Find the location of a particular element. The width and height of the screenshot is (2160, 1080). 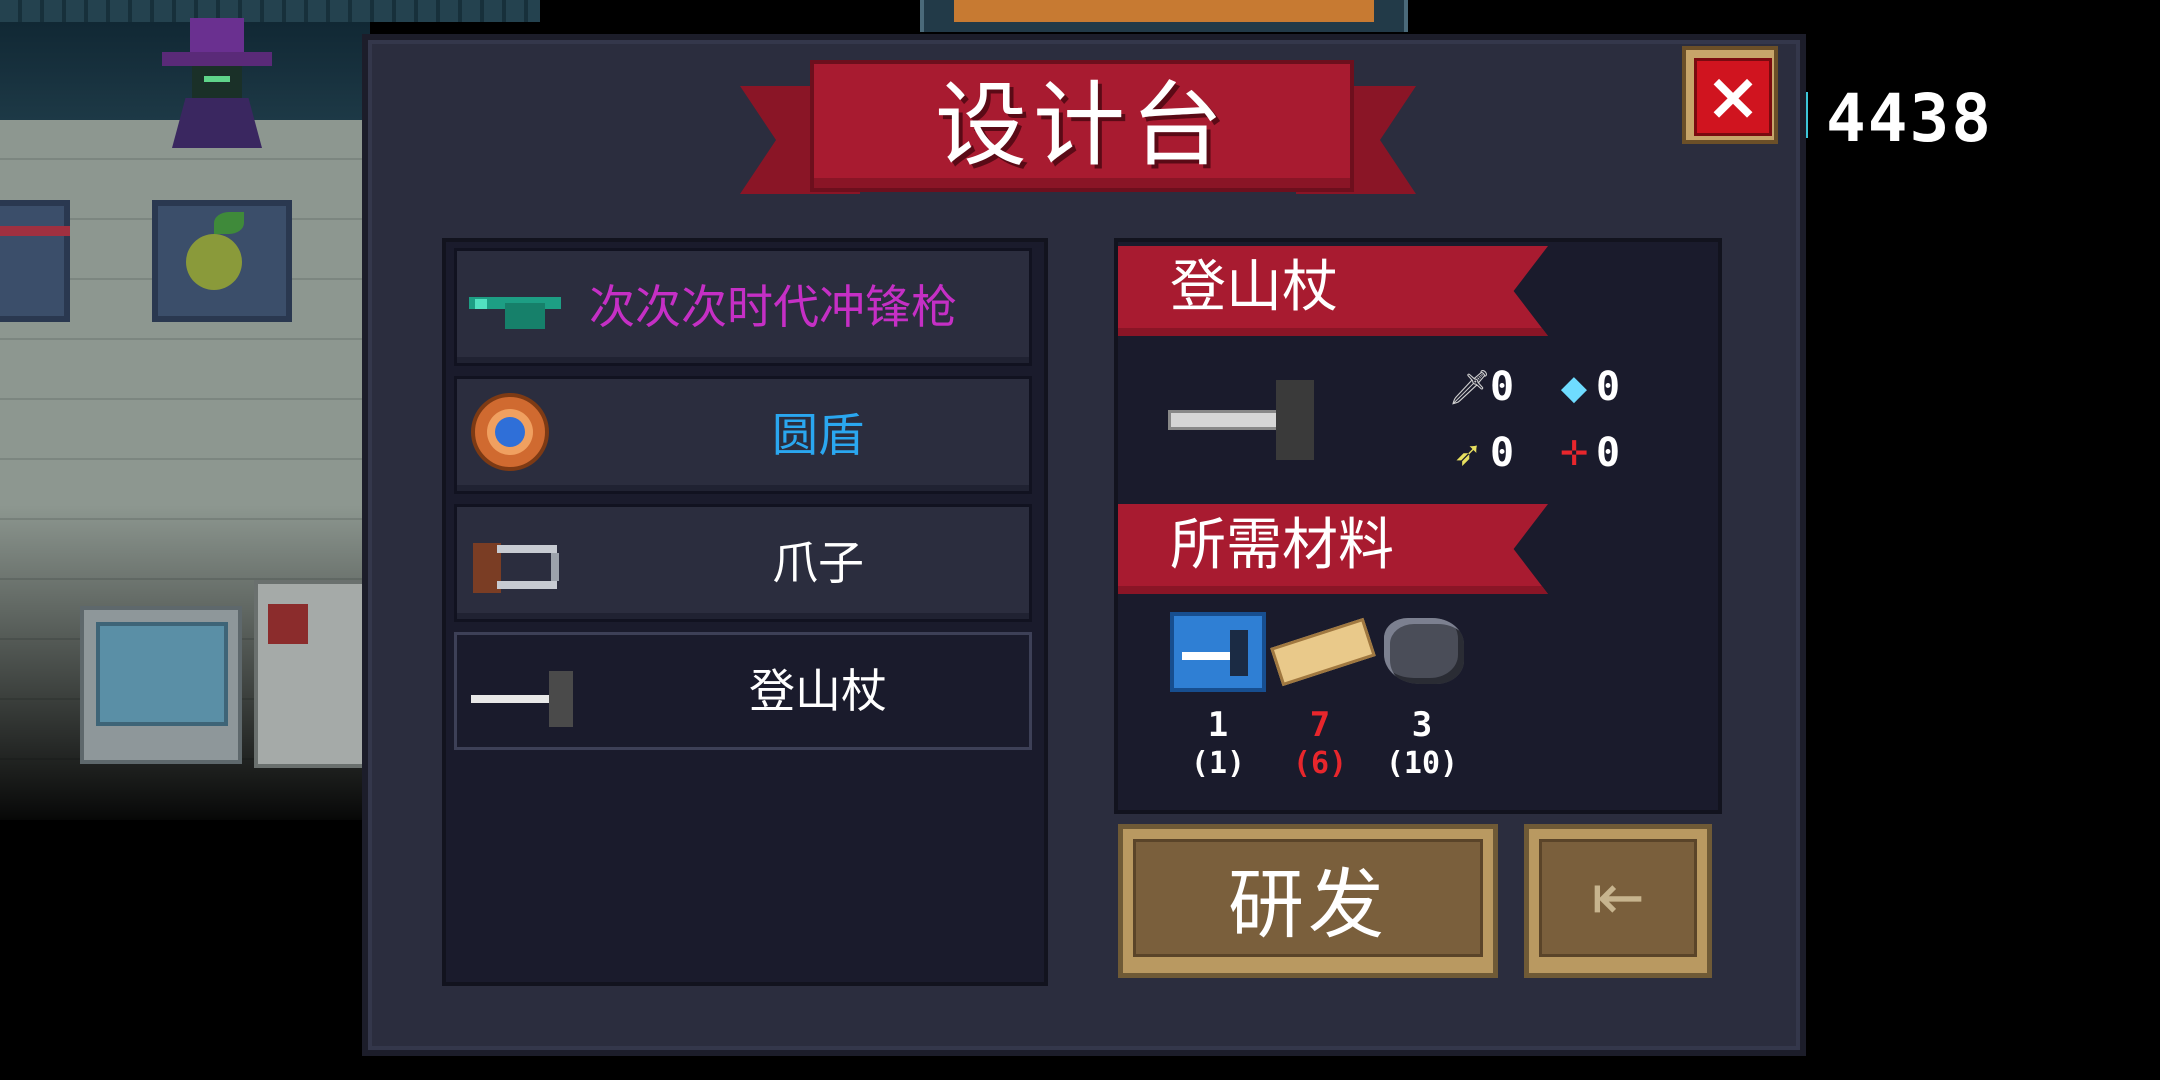

claw-icon is located at coordinates (519, 564).